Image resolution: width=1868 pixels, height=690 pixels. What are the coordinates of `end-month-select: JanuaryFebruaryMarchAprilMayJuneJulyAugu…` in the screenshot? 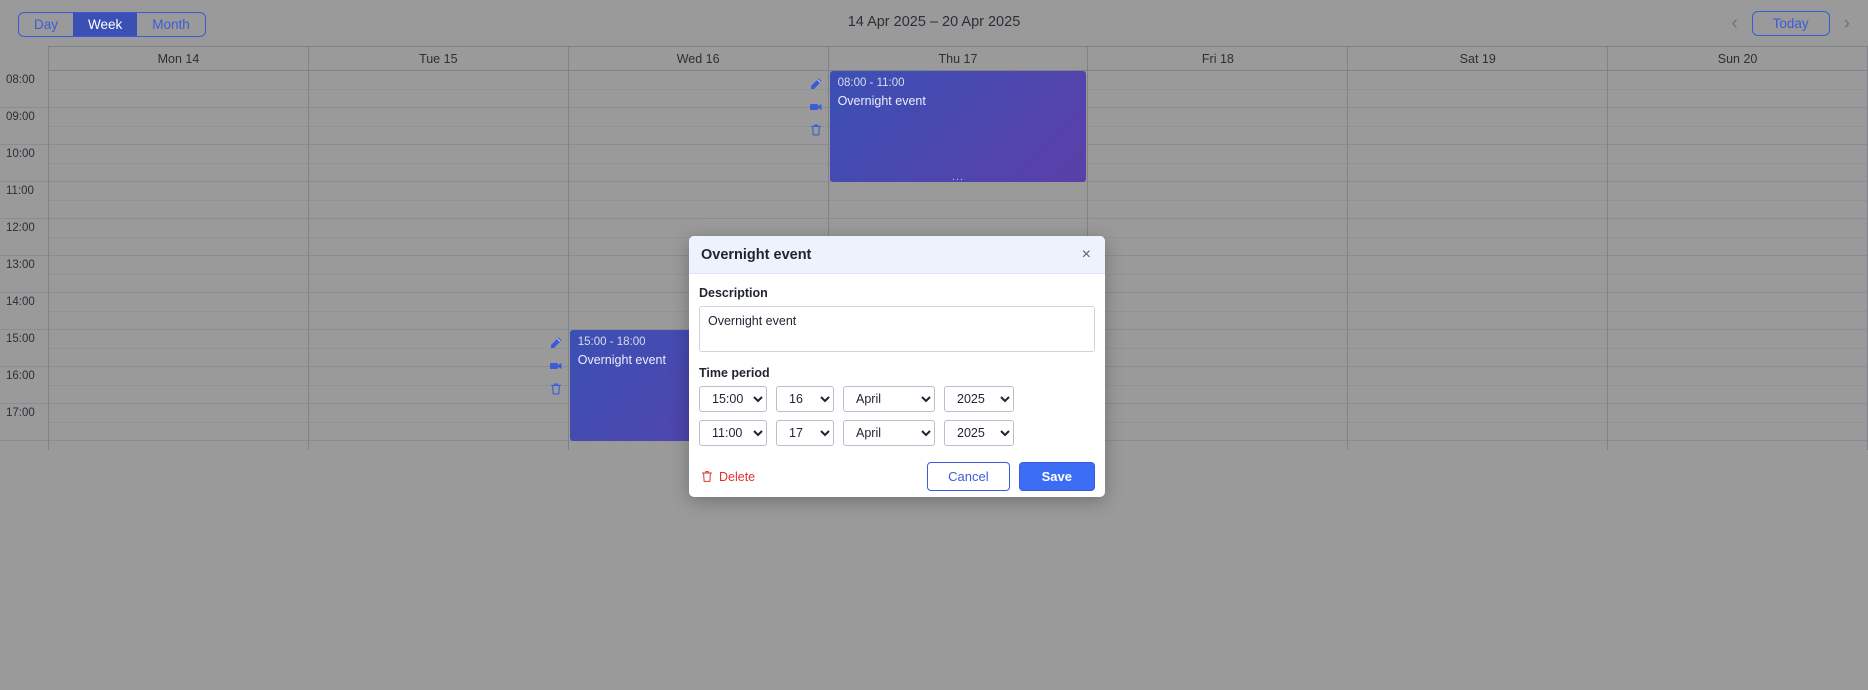 It's located at (889, 433).